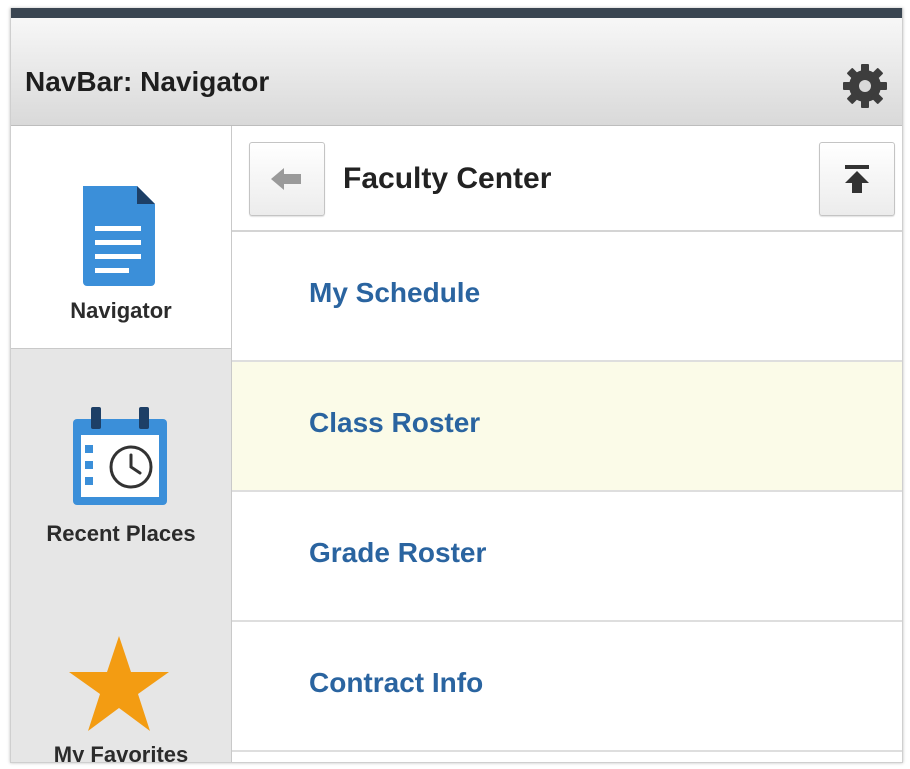 The image size is (910, 769). What do you see at coordinates (456, 72) in the screenshot?
I see `navbar-header: NavBar: Navigator` at bounding box center [456, 72].